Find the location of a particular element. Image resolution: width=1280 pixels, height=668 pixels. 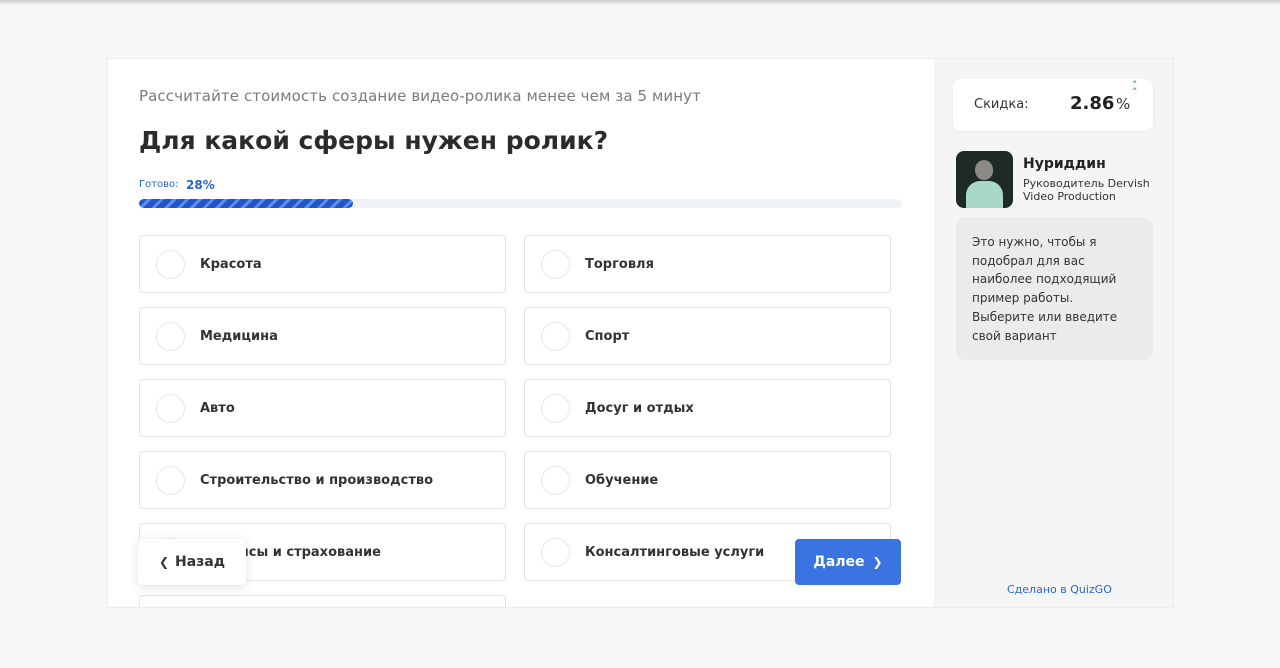

avatar is located at coordinates (984, 179).